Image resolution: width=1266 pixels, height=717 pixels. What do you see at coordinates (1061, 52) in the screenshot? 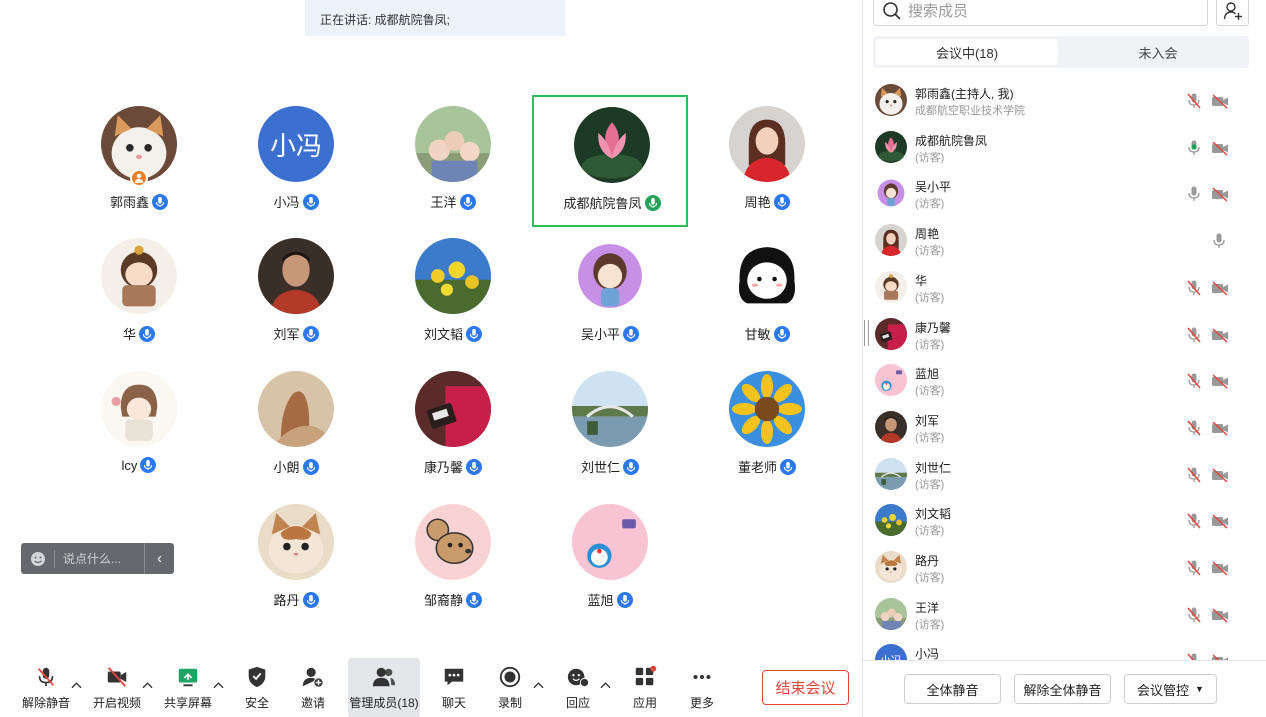
I see `member-tabs: 会议中(18) 未入会` at bounding box center [1061, 52].